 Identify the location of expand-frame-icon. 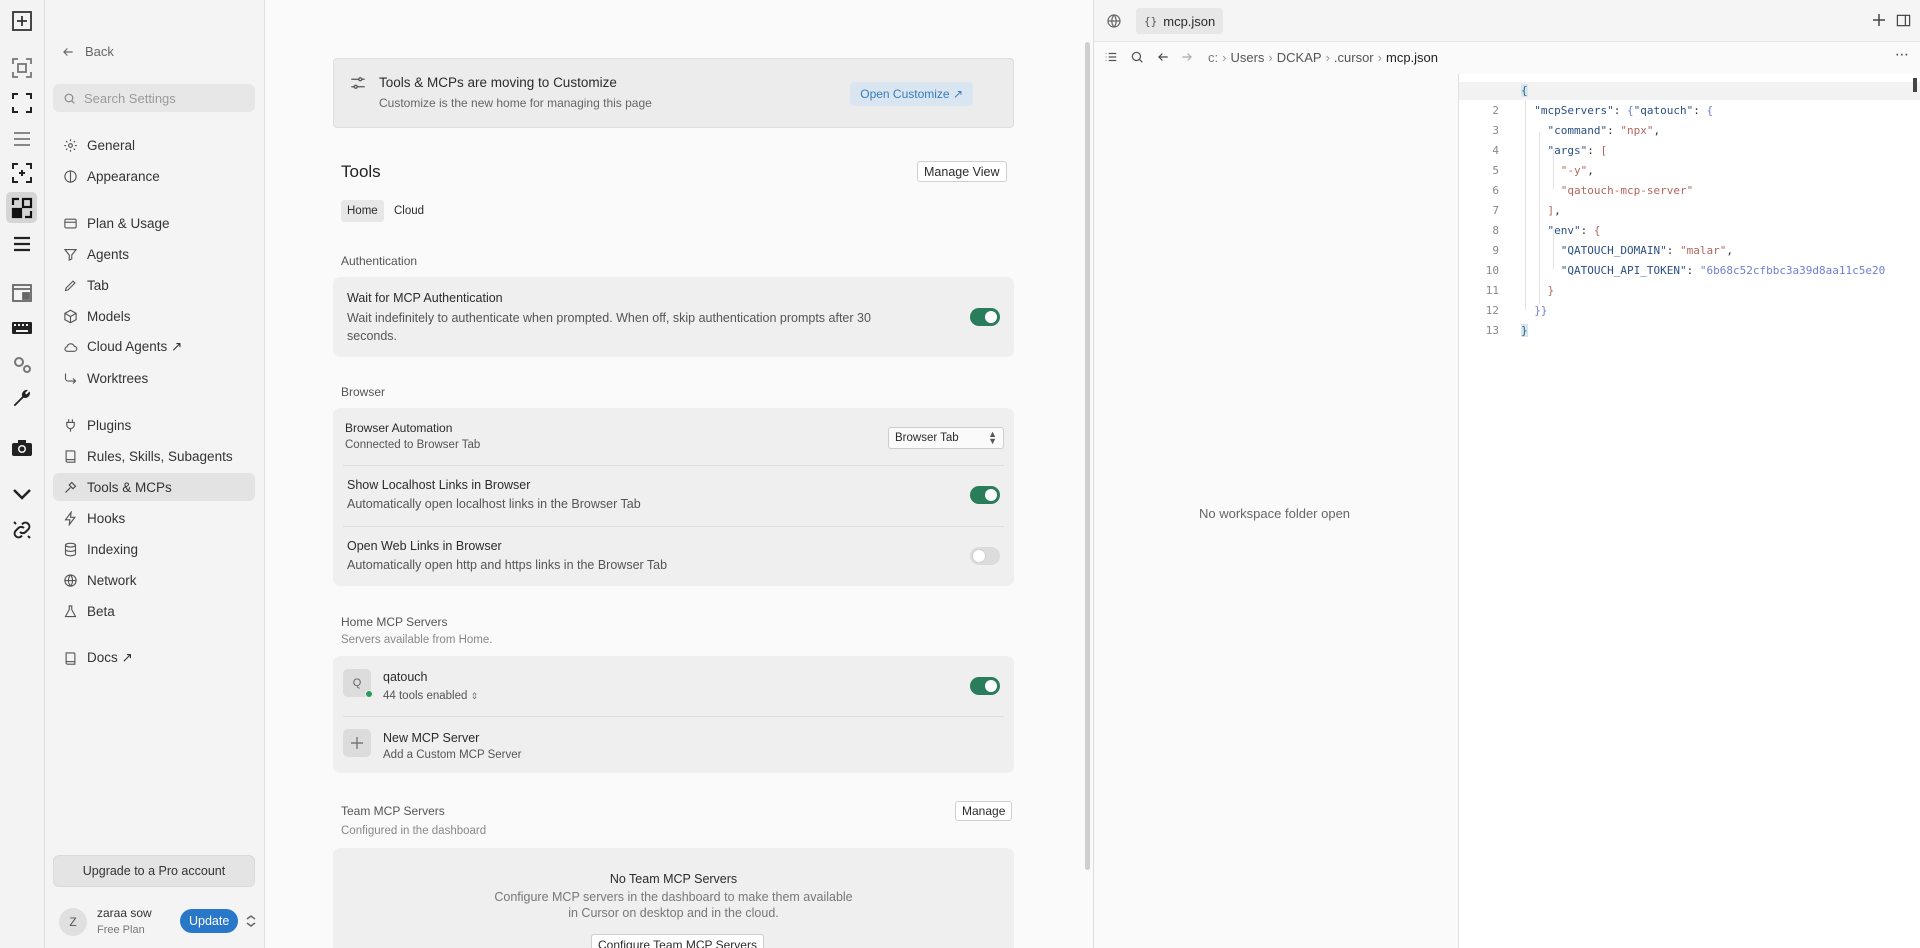
(21, 102).